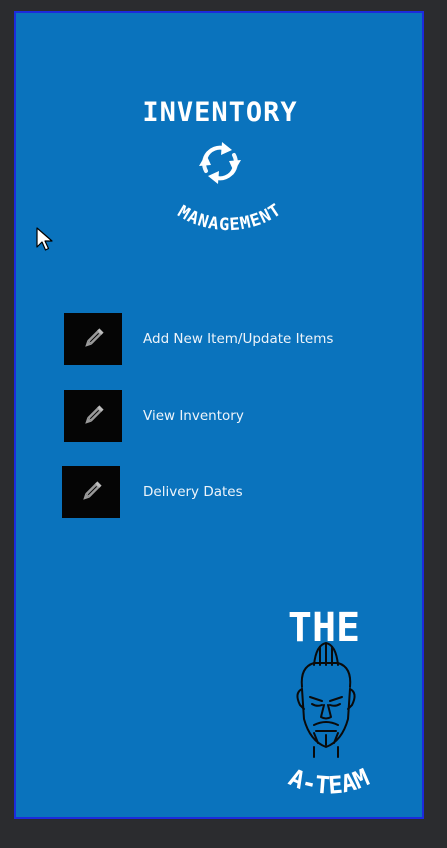 The width and height of the screenshot is (447, 848). I want to click on menu-item-view-inventory: View Inventory, so click(154, 416).